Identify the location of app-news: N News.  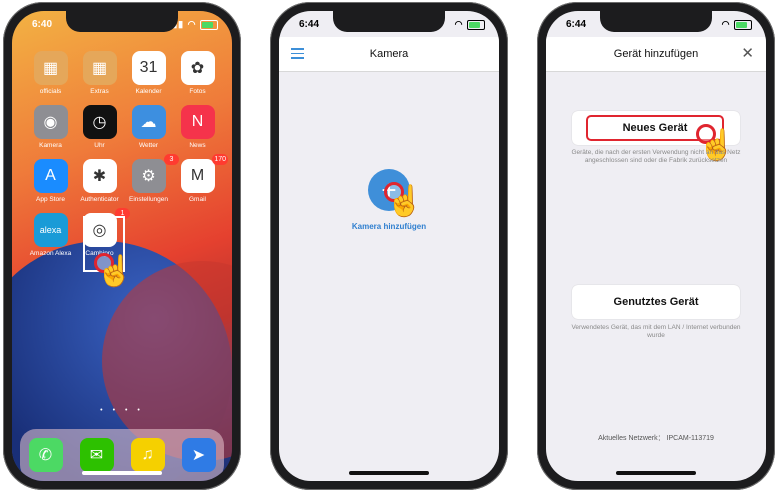
(197, 127).